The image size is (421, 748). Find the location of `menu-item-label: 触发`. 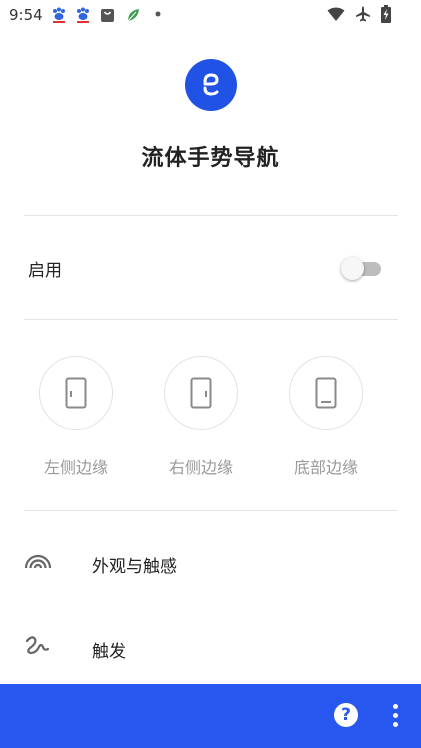

menu-item-label: 触发 is located at coordinates (109, 652).